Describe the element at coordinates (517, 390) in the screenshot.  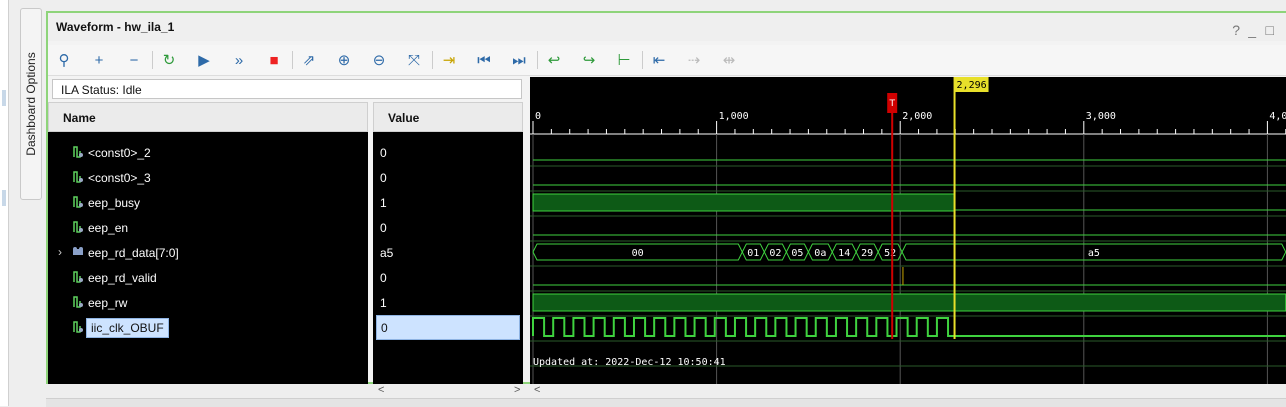
I see `value-scroll-right-icon: >` at that location.